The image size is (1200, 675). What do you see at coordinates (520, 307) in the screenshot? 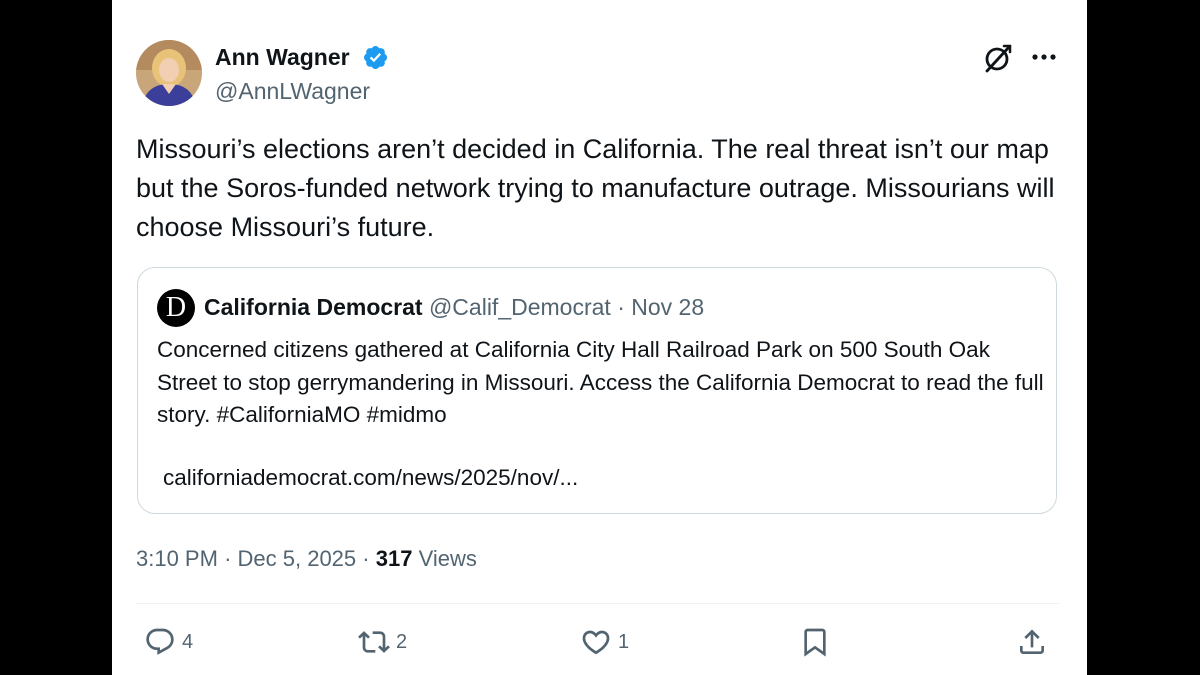
I see `quoted-author-handle: @Calif_Democrat` at bounding box center [520, 307].